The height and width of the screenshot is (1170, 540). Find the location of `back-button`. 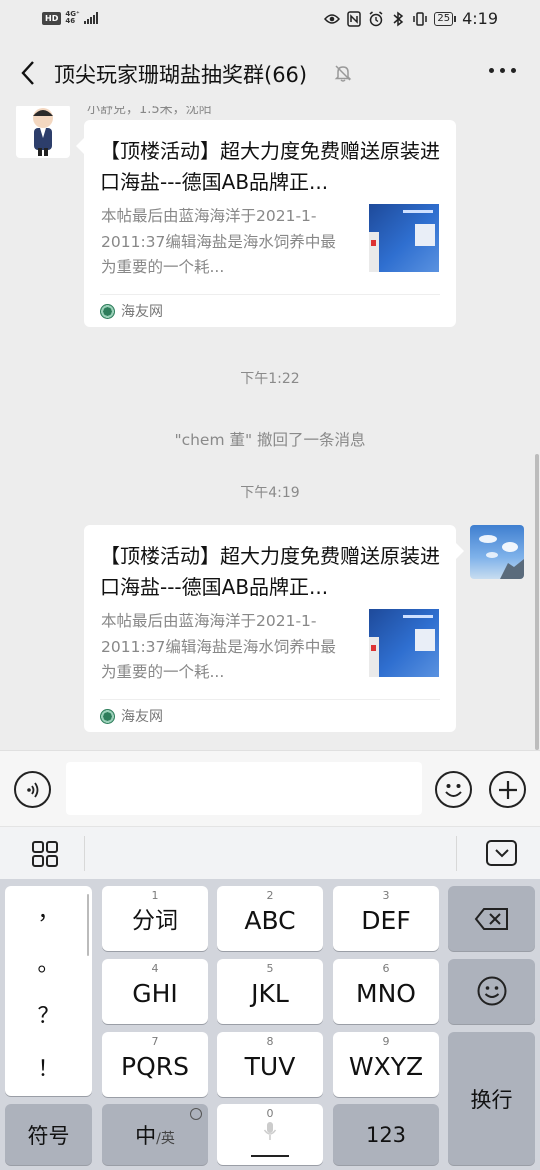

back-button is located at coordinates (28, 73).